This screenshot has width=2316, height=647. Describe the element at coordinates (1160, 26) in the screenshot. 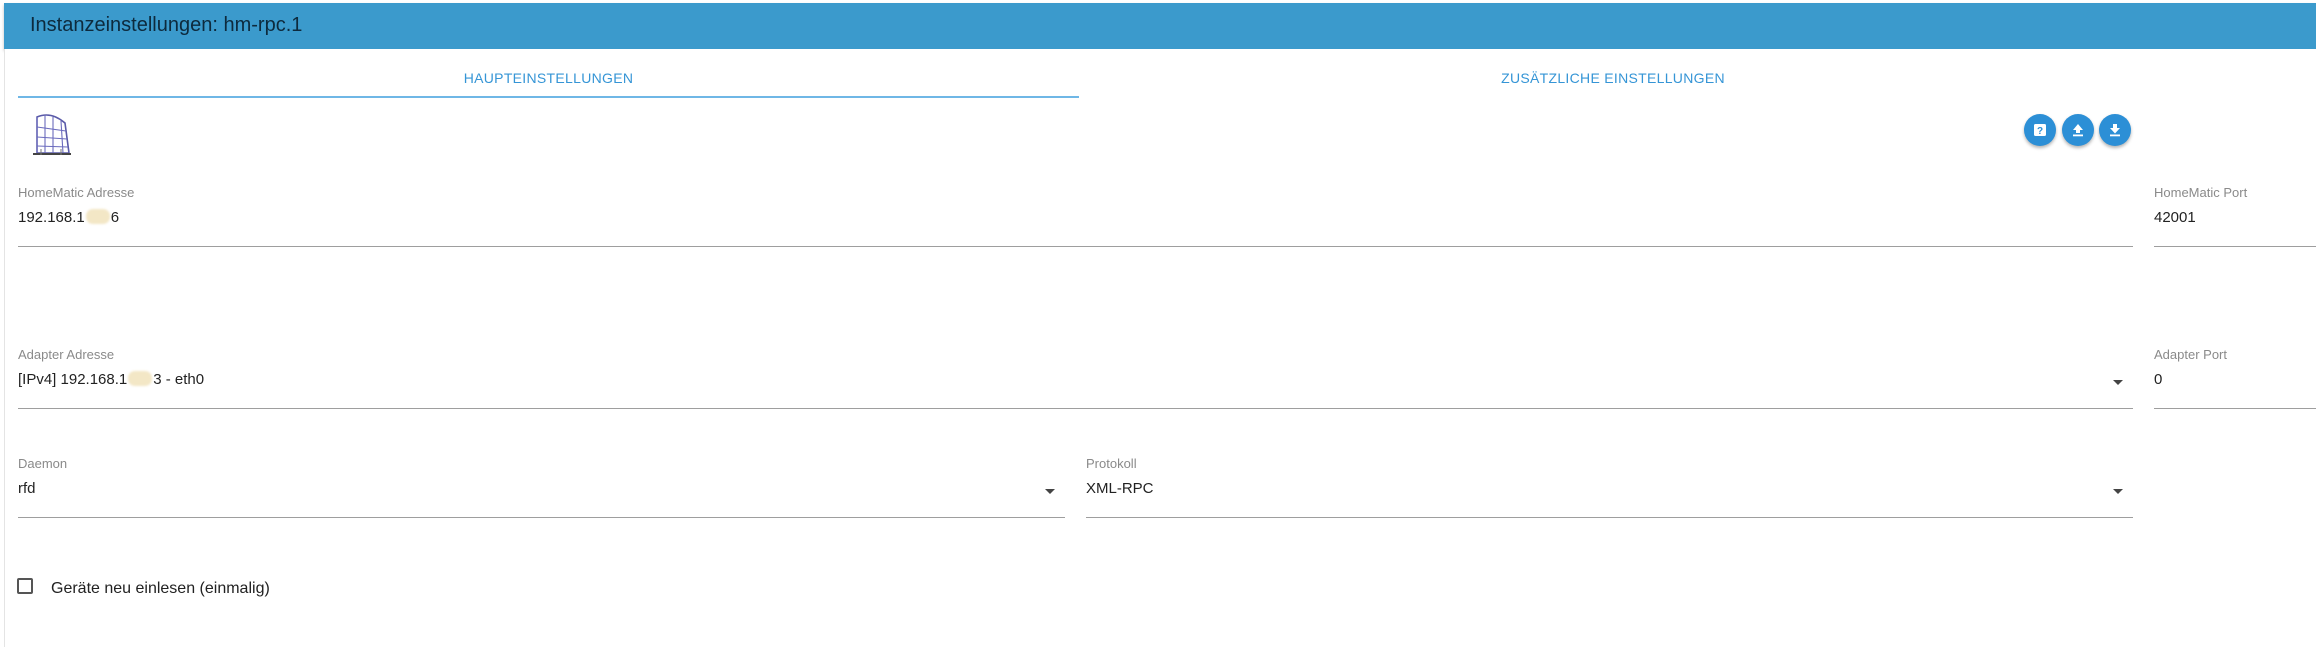

I see `title-bar: Instanzeinstellungen: hm-rpc.1` at that location.